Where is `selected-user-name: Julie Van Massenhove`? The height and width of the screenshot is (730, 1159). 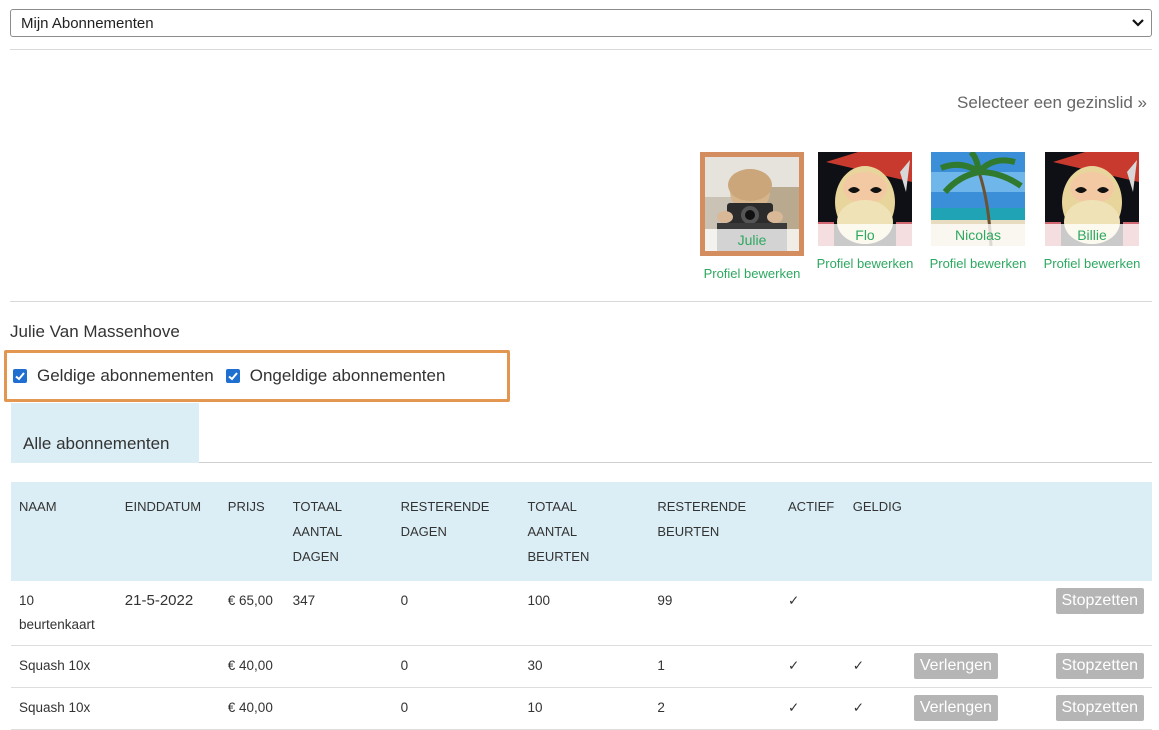 selected-user-name: Julie Van Massenhove is located at coordinates (95, 331).